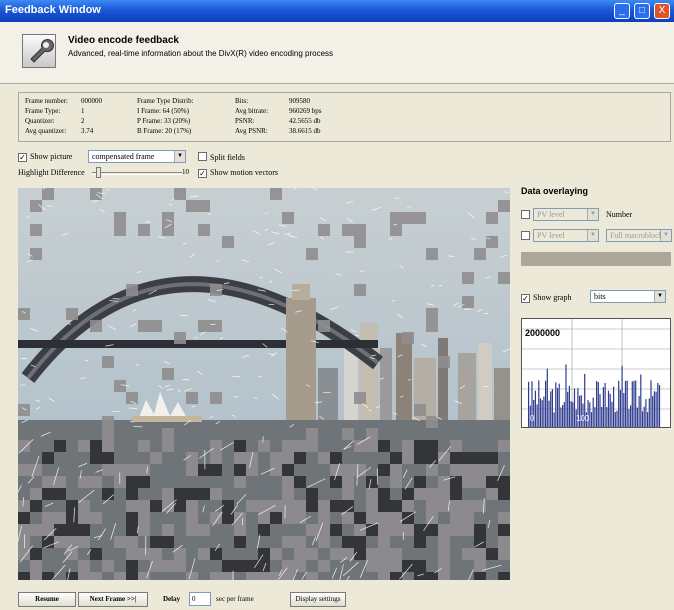 This screenshot has height=610, width=674. Describe the element at coordinates (200, 599) in the screenshot. I see `delay-input: 0` at that location.